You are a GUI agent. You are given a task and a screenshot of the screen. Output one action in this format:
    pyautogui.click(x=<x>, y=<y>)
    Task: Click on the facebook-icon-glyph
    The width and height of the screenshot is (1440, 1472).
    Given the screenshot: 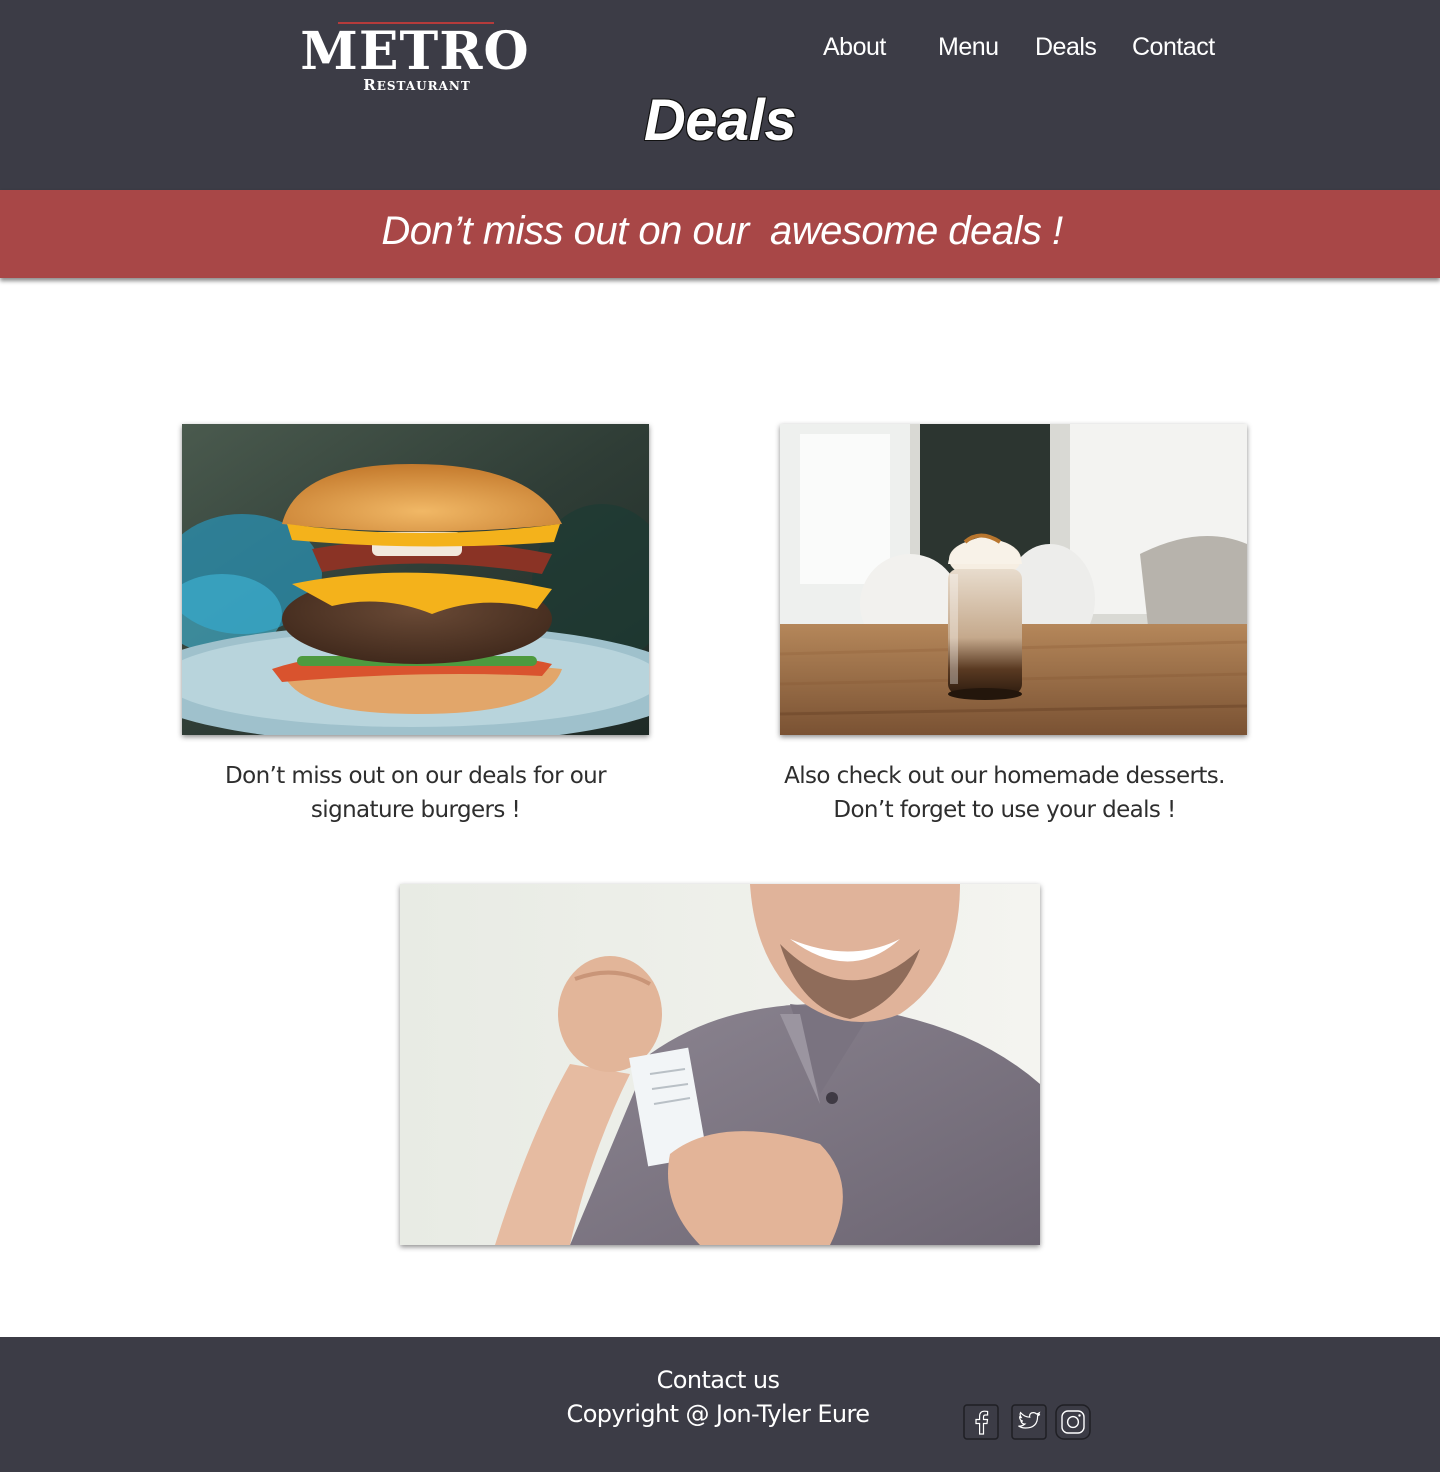 What is the action you would take?
    pyautogui.click(x=981, y=1422)
    